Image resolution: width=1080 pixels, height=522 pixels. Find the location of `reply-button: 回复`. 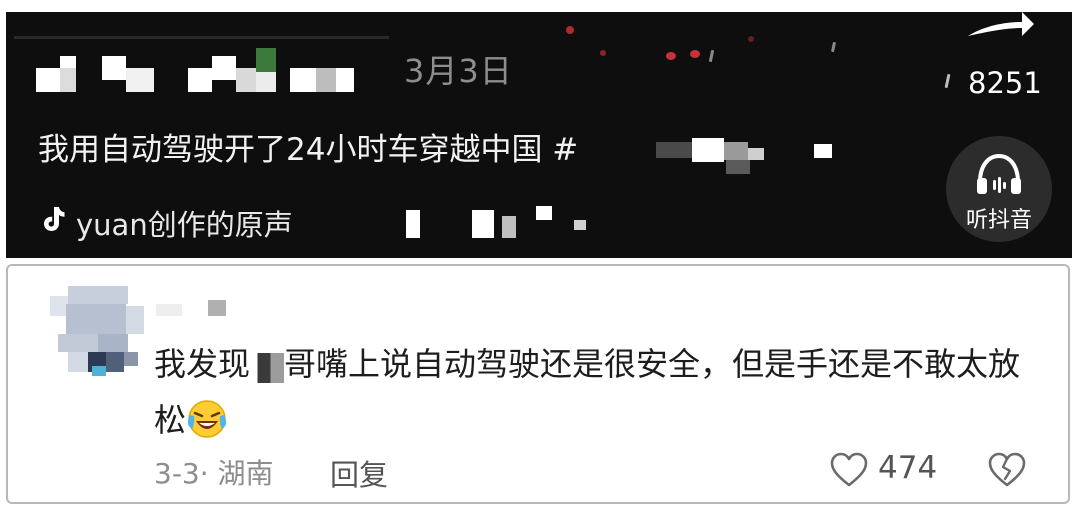

reply-button: 回复 is located at coordinates (359, 473).